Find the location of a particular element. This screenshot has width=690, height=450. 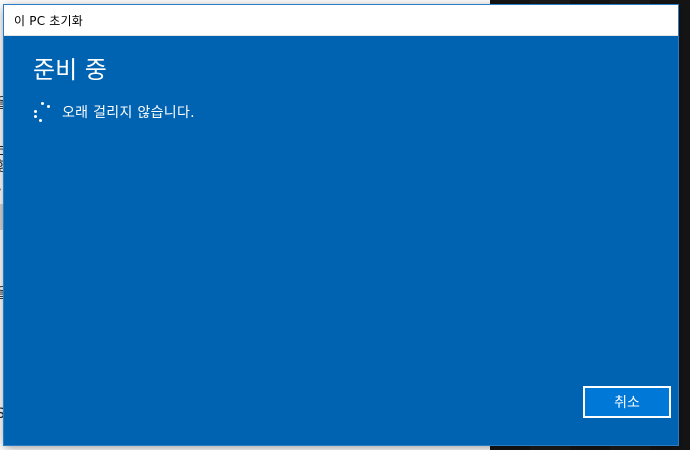

dialog-title: 이 PC 초기화 is located at coordinates (49, 20).